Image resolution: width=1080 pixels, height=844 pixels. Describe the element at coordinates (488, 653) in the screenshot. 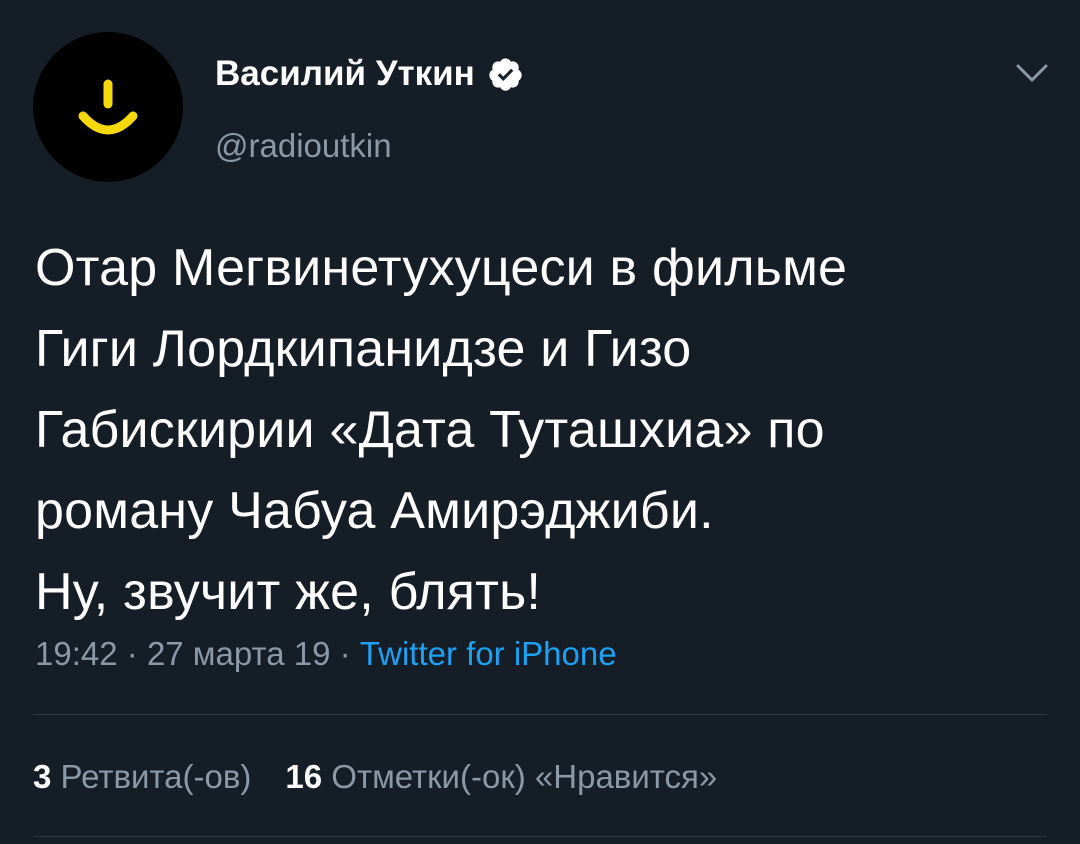

I see `tweet-source-link: Twitter for iPhone` at that location.